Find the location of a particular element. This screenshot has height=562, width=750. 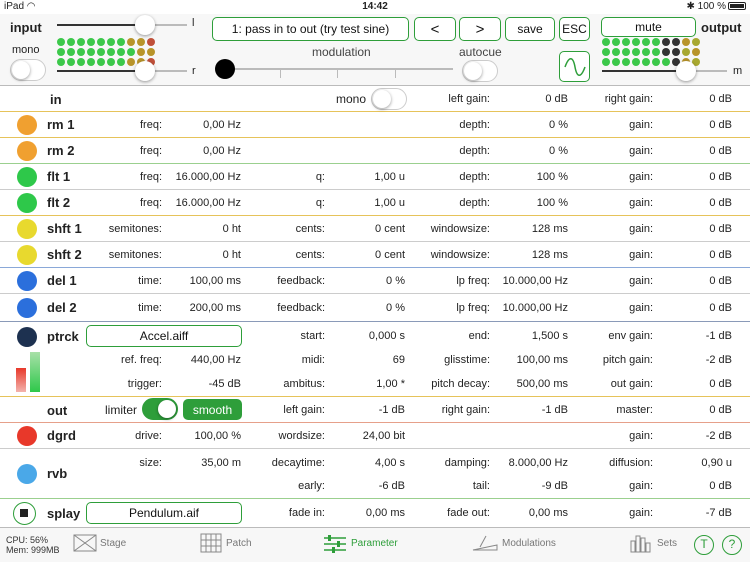

tuner-button: T is located at coordinates (704, 545).